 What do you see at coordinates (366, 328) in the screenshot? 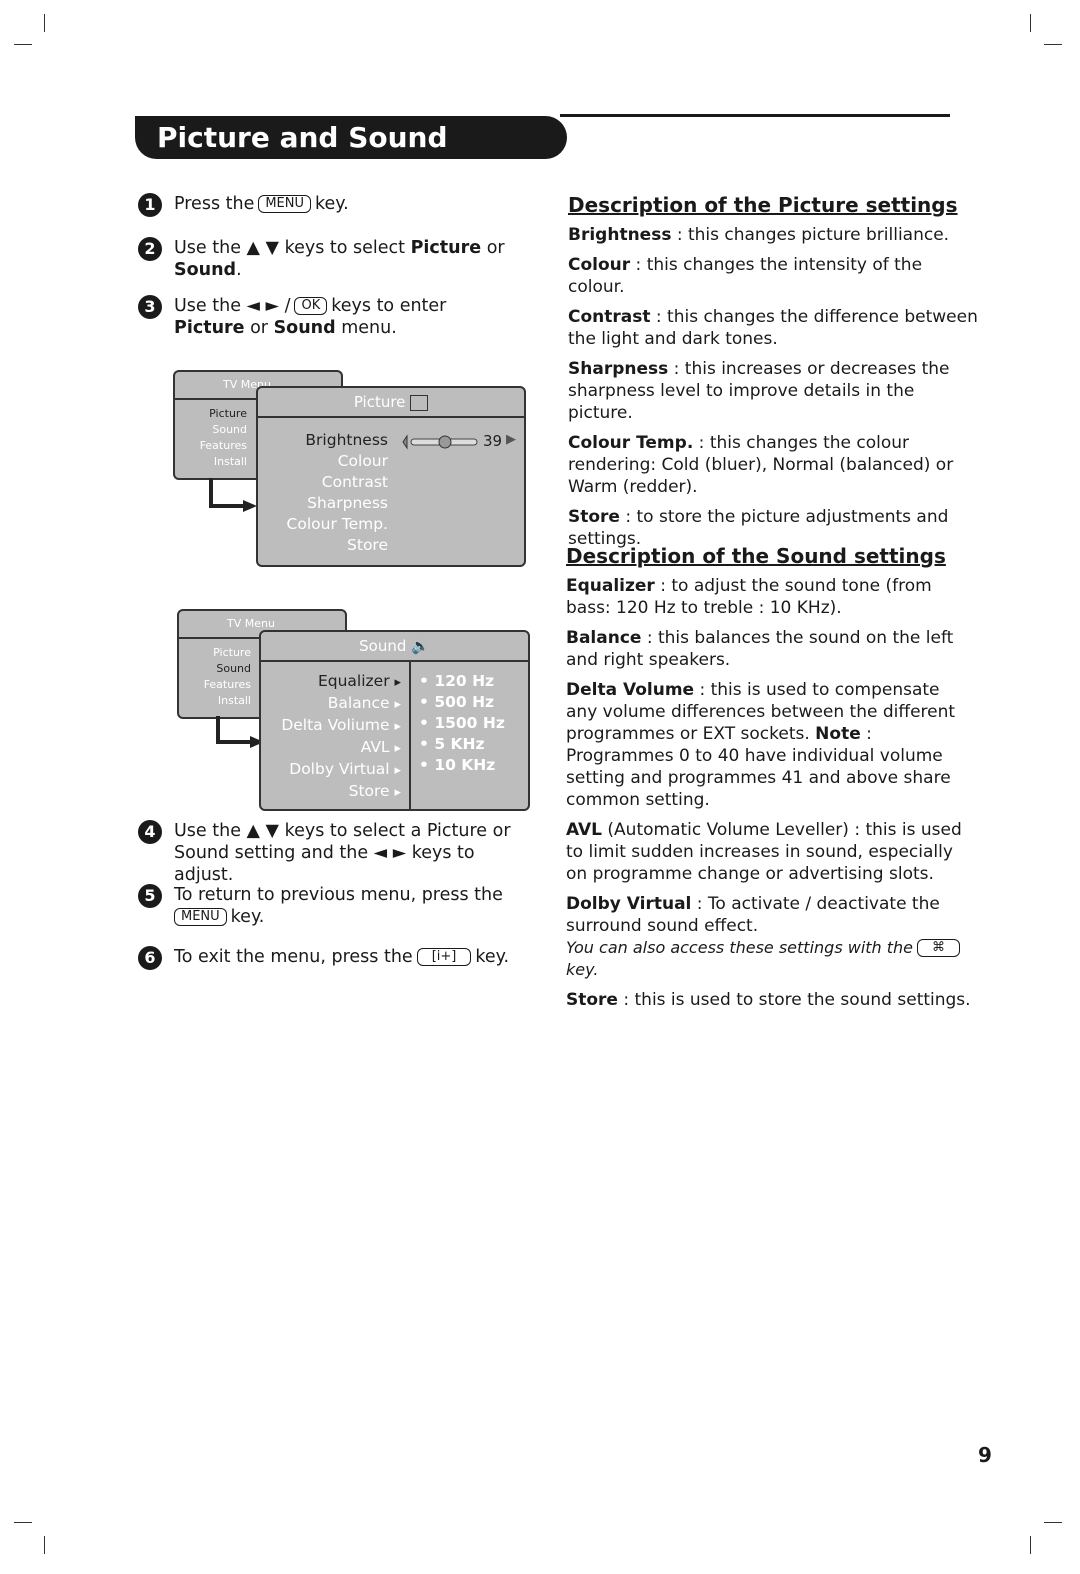
I see `step-text: menu.` at bounding box center [366, 328].